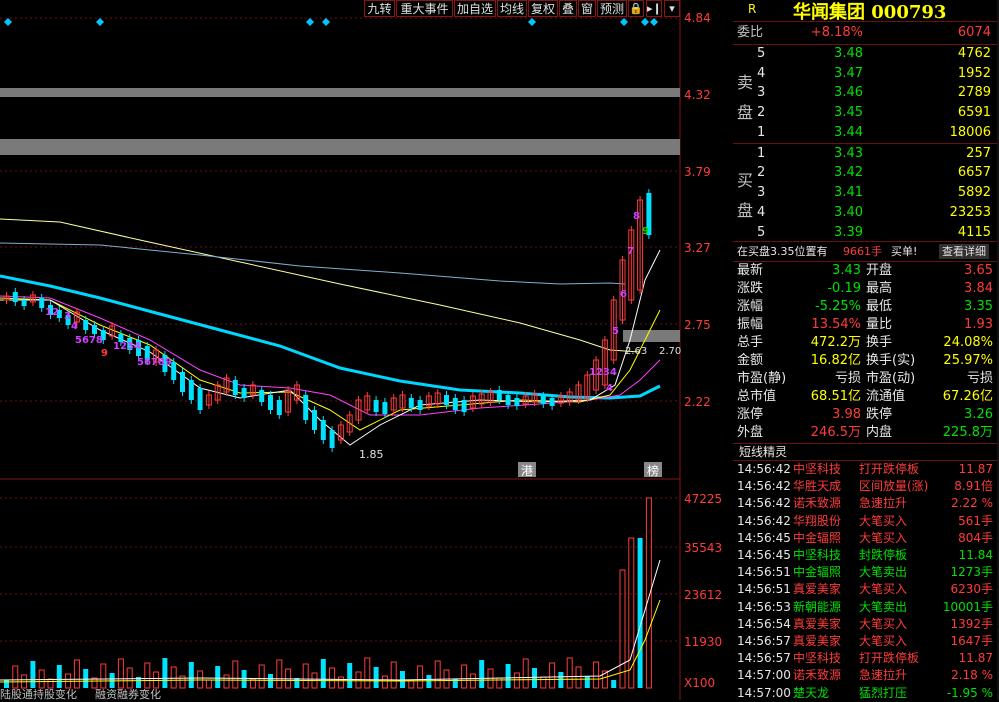 This screenshot has height=702, width=999. Describe the element at coordinates (866, 54) in the screenshot. I see `sell-level-row: 5 3.48 4762` at that location.